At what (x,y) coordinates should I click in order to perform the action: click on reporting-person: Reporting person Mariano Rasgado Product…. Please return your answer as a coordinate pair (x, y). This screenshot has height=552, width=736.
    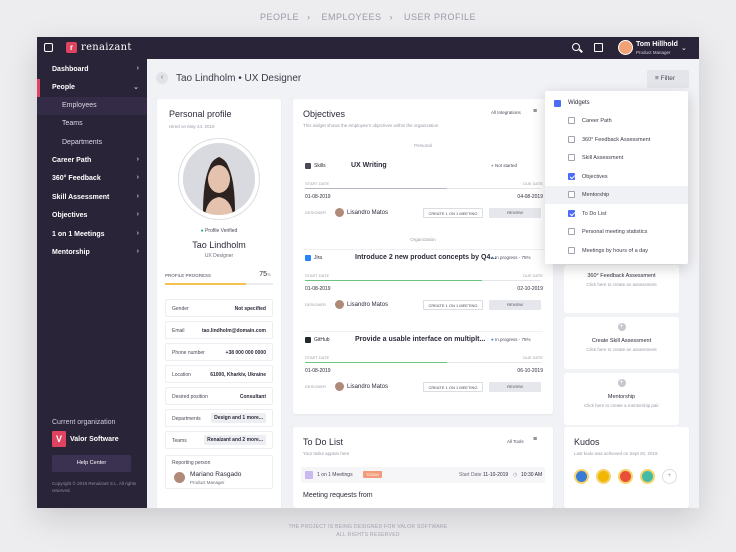
    Looking at the image, I should click on (219, 472).